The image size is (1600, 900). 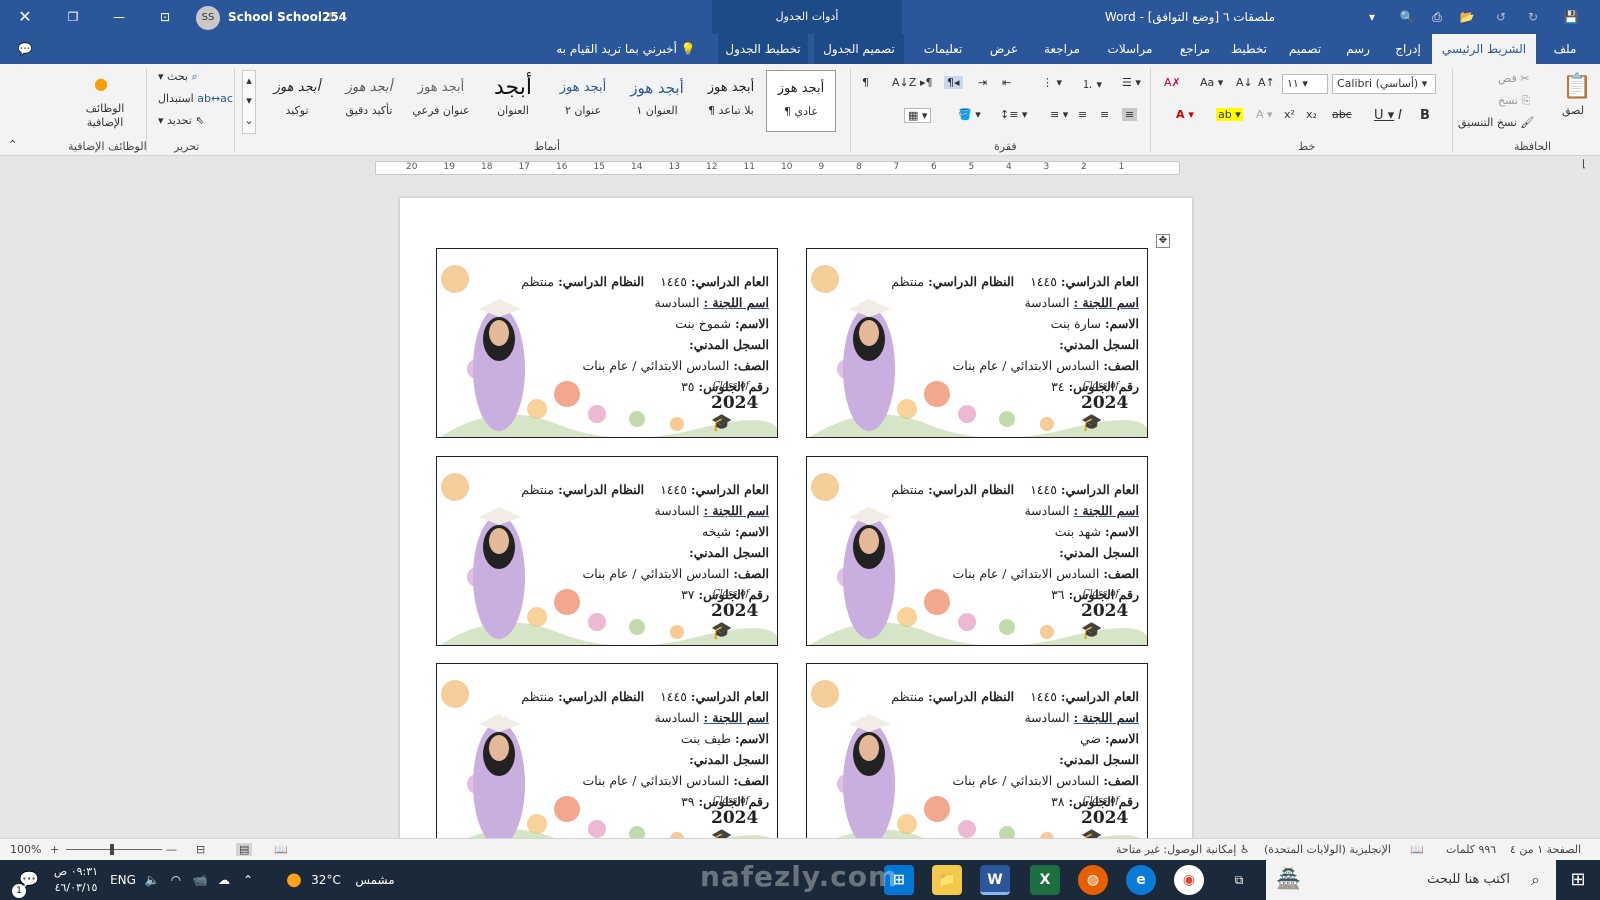 What do you see at coordinates (1189, 880) in the screenshot?
I see `chrome-icon: ◉` at bounding box center [1189, 880].